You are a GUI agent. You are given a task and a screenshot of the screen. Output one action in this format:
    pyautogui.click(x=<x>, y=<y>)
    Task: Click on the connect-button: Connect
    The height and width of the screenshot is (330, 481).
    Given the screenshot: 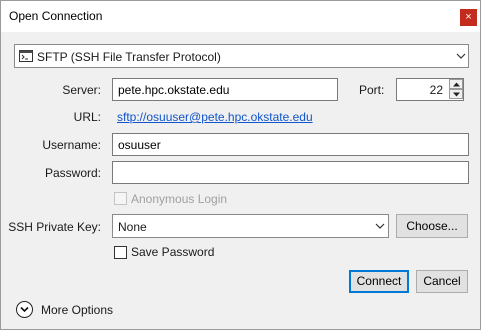 What is the action you would take?
    pyautogui.click(x=379, y=281)
    